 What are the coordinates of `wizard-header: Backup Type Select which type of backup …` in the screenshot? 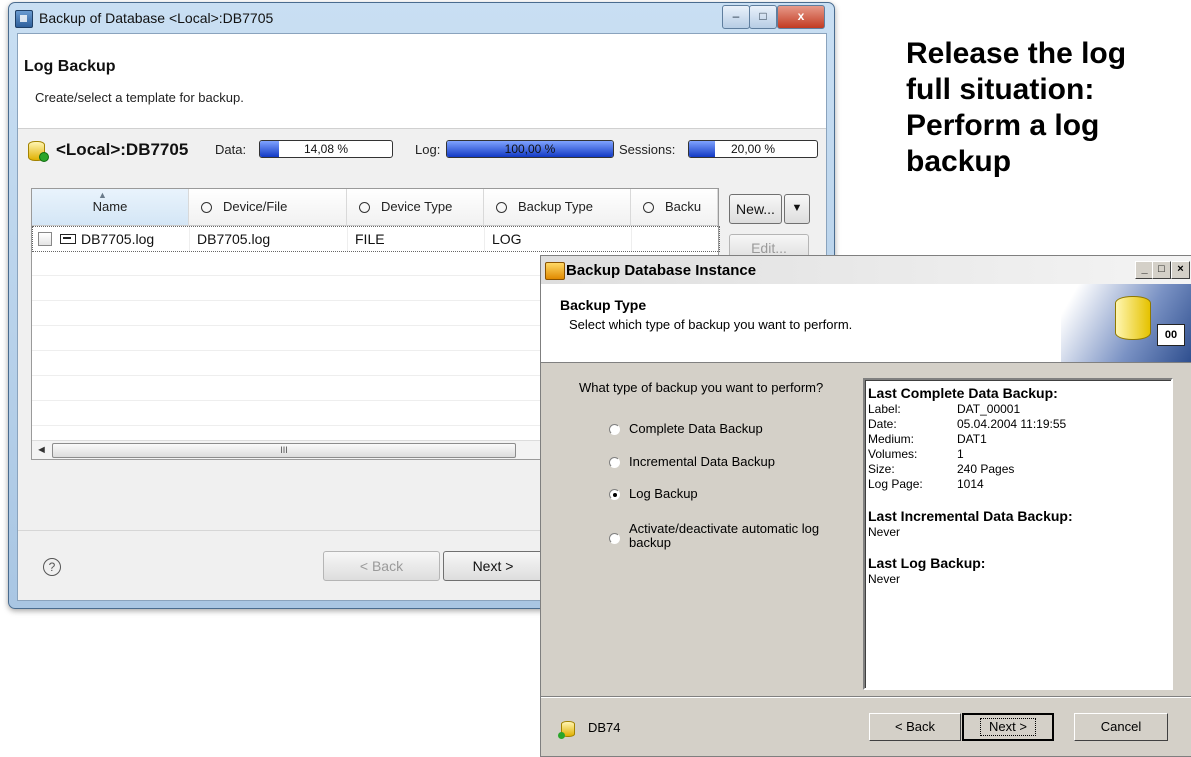 It's located at (866, 323).